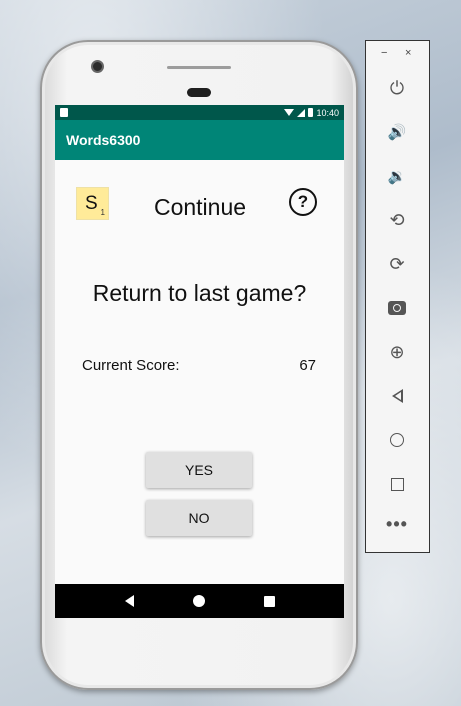 This screenshot has height=706, width=461. Describe the element at coordinates (301, 112) in the screenshot. I see `signal-icon` at that location.